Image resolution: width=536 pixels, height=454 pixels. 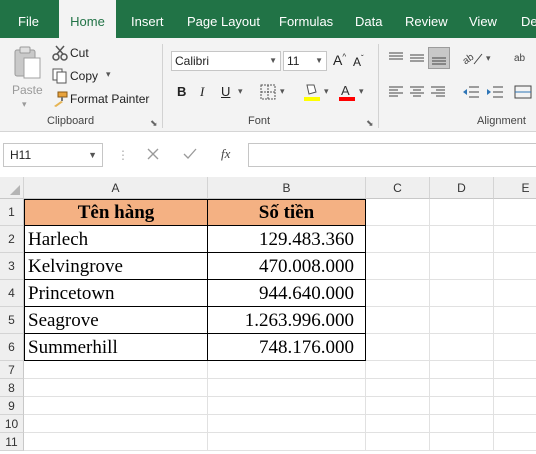 I want to click on row-header: 3, so click(x=12, y=266).